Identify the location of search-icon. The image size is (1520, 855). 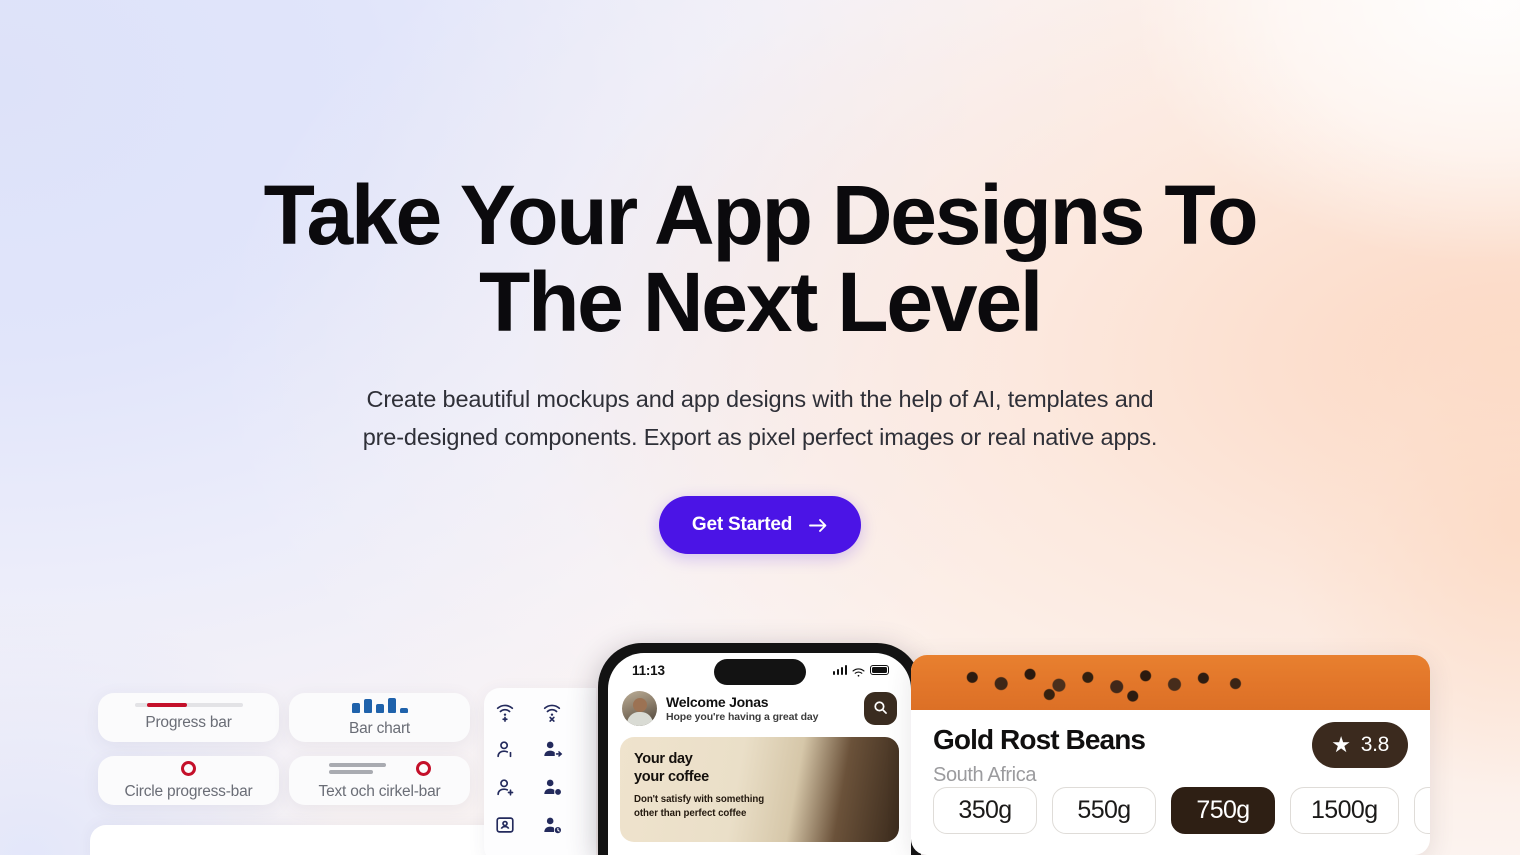
(880, 709).